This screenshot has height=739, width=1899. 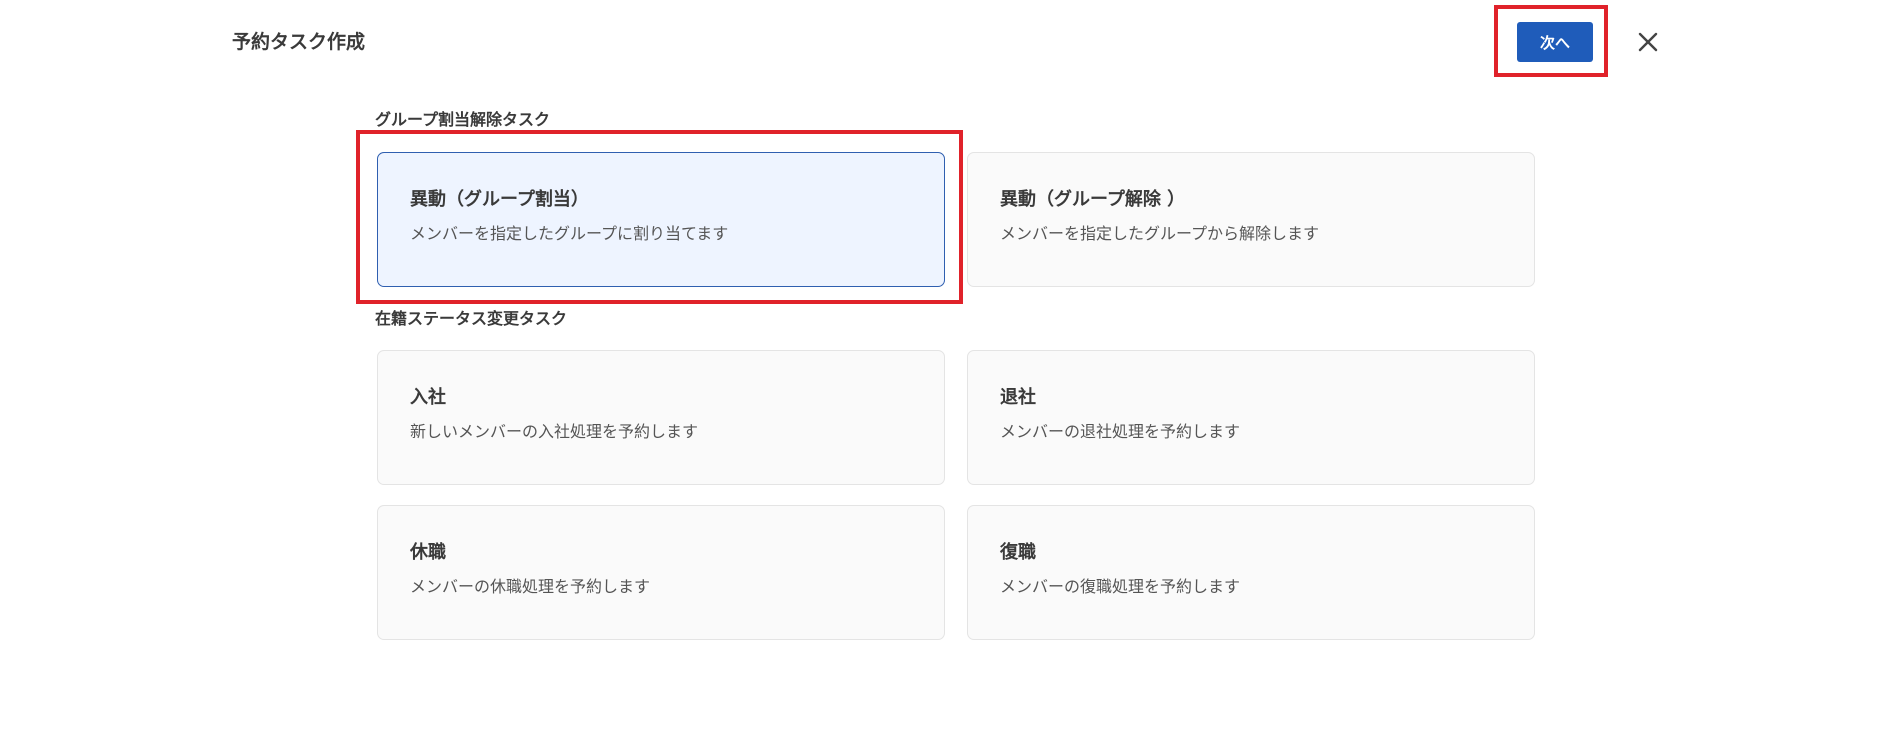 What do you see at coordinates (661, 219) in the screenshot?
I see `card-transfer-assign: 異動（グループ割当） メンバーを指定したグループに割り当てます` at bounding box center [661, 219].